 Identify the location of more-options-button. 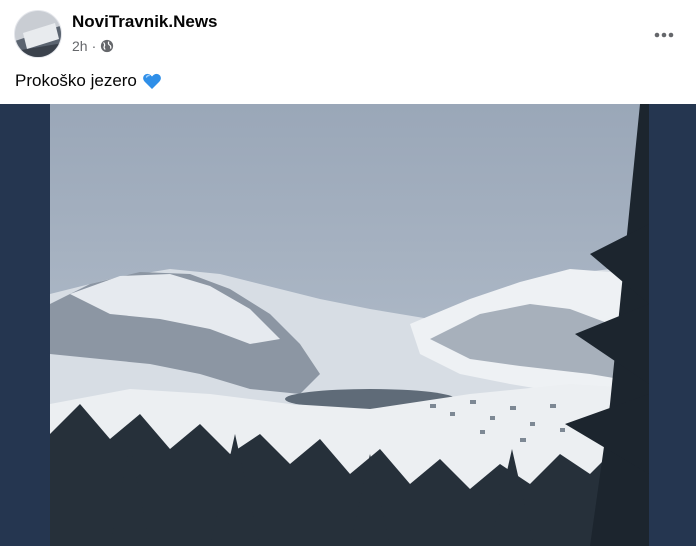
(664, 34).